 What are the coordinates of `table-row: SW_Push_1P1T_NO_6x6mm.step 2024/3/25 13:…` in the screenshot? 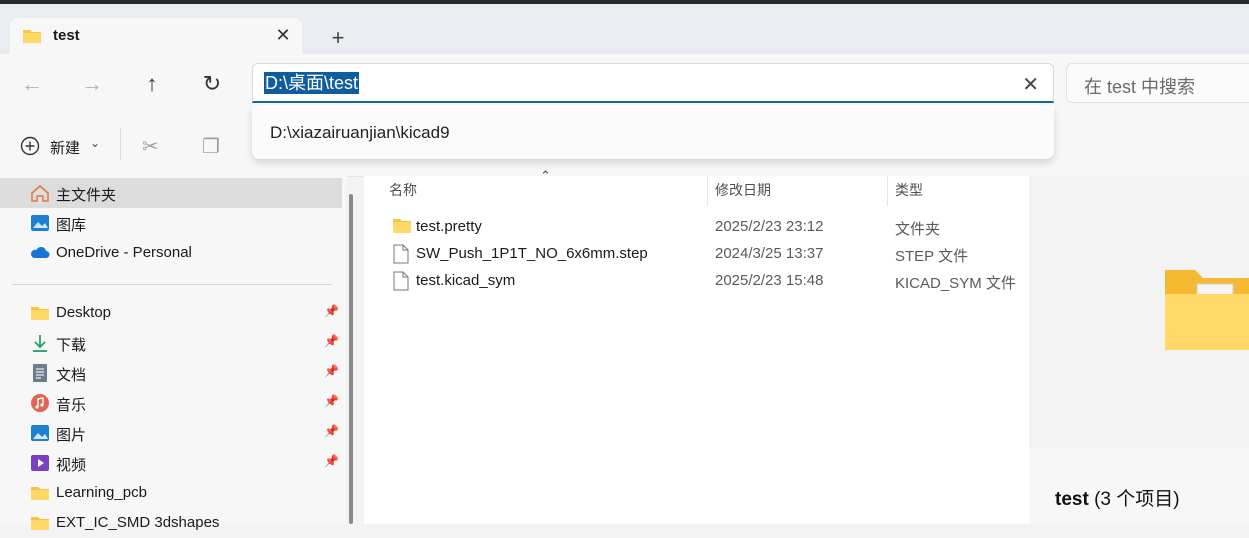 It's located at (696, 254).